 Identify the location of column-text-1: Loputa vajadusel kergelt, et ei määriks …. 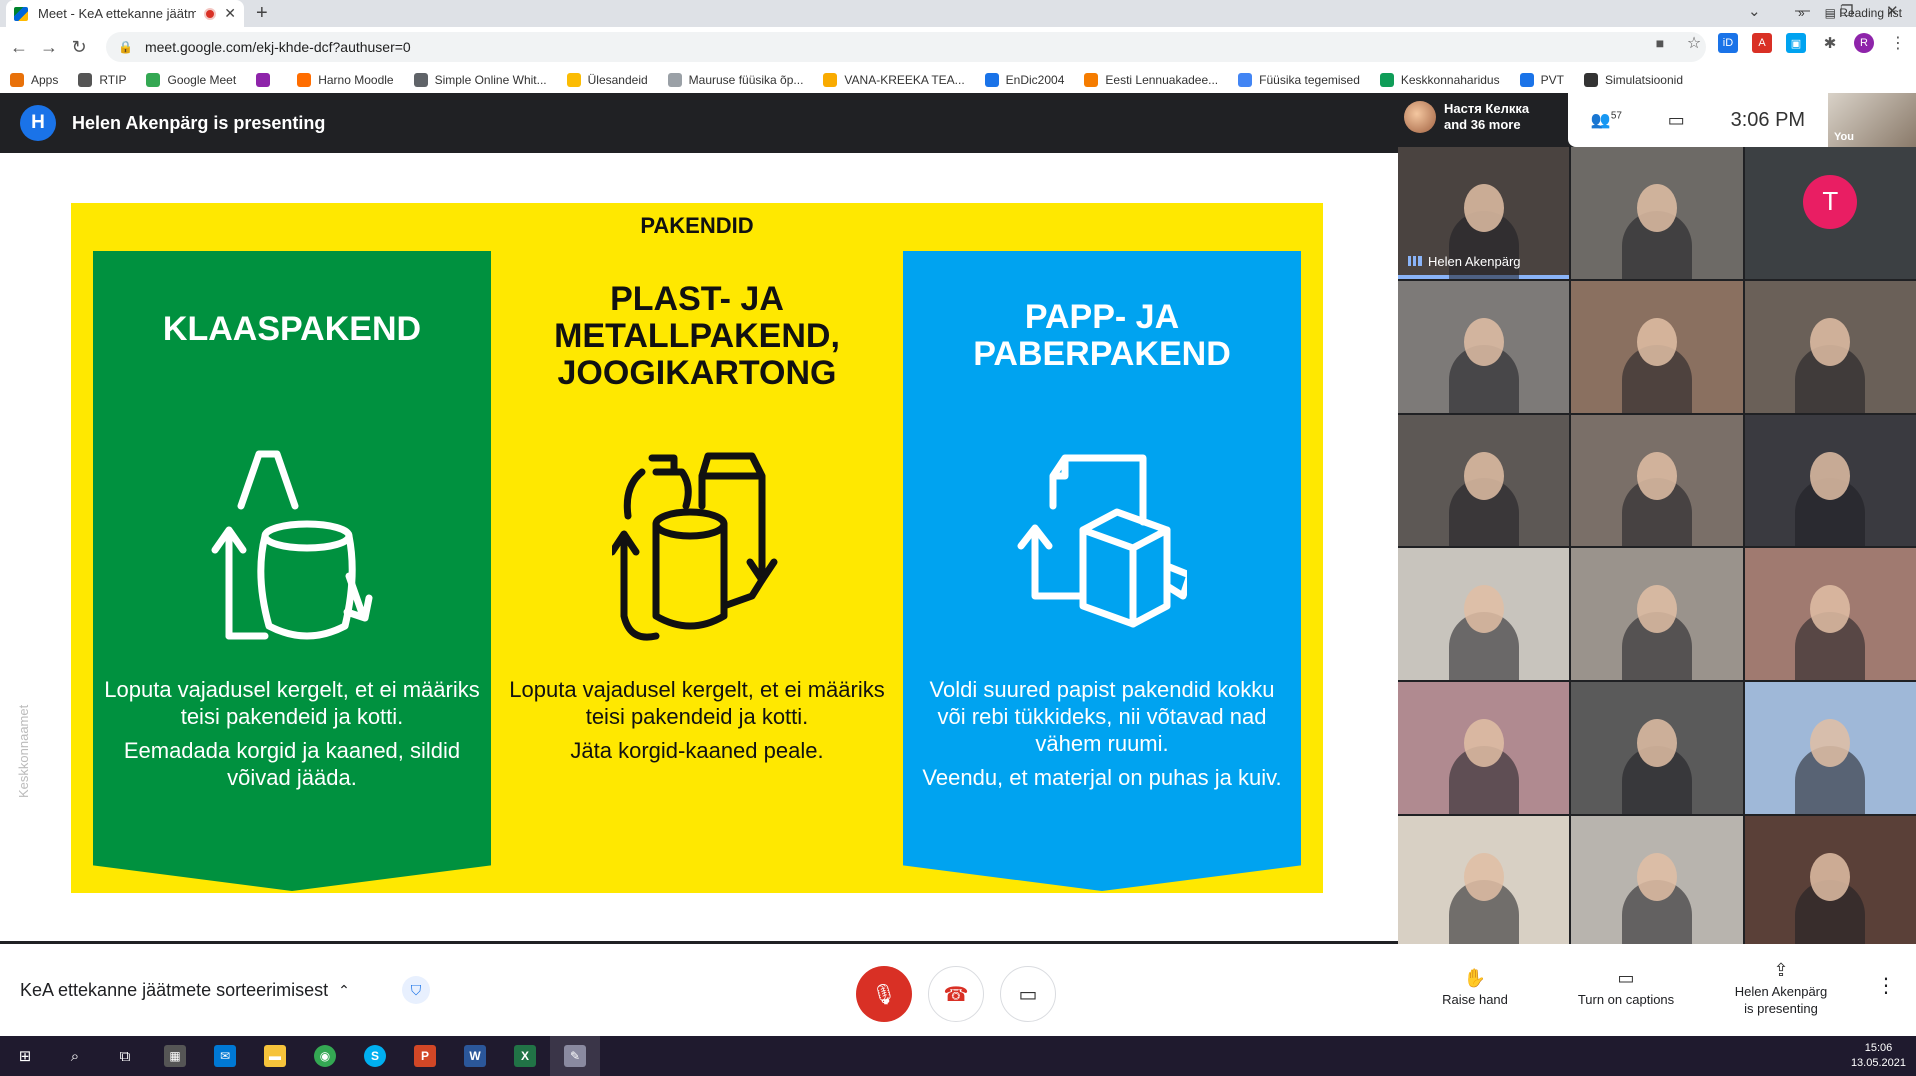
(292, 703).